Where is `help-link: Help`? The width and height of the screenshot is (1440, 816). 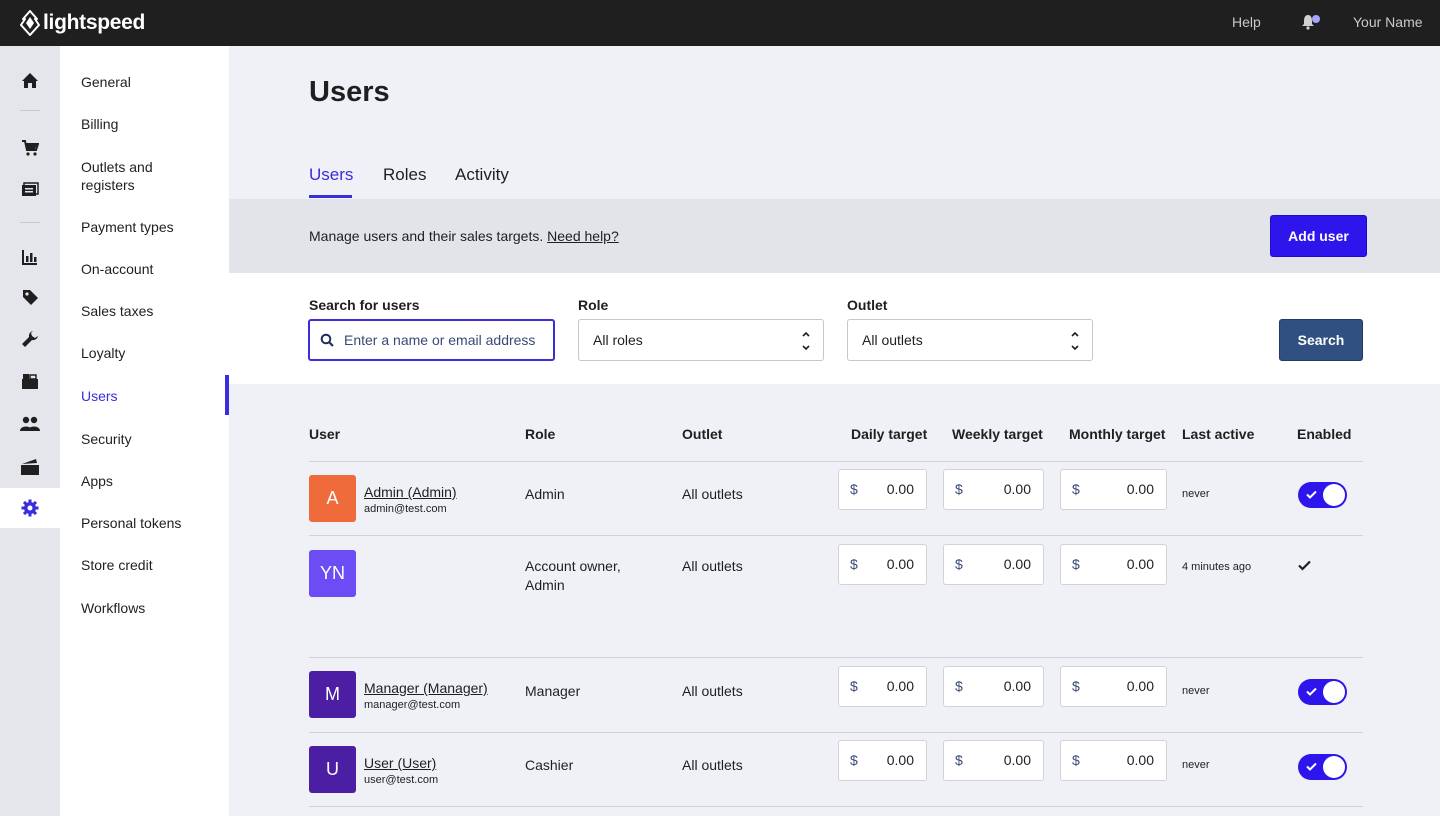
help-link: Help is located at coordinates (1246, 22).